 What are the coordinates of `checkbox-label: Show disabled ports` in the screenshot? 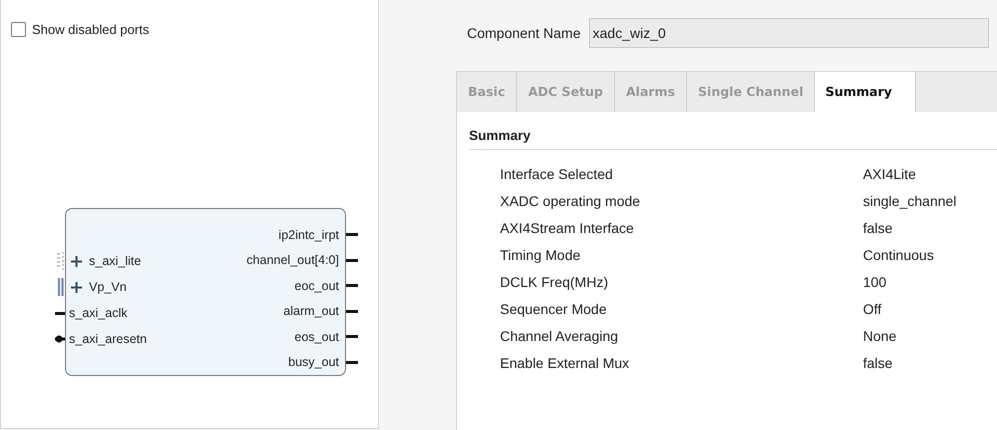 It's located at (91, 29).